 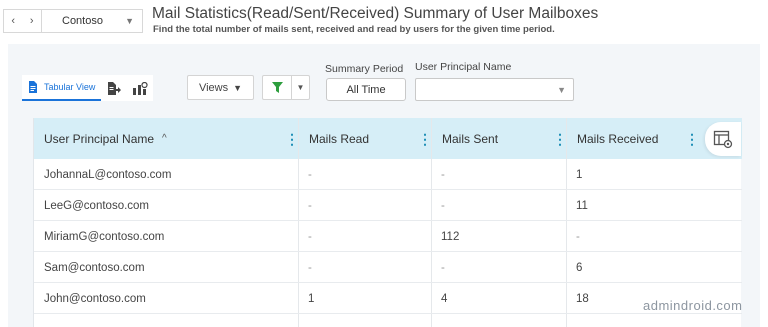 I want to click on cell-upn: MiriamG@contoso.com, so click(x=104, y=236).